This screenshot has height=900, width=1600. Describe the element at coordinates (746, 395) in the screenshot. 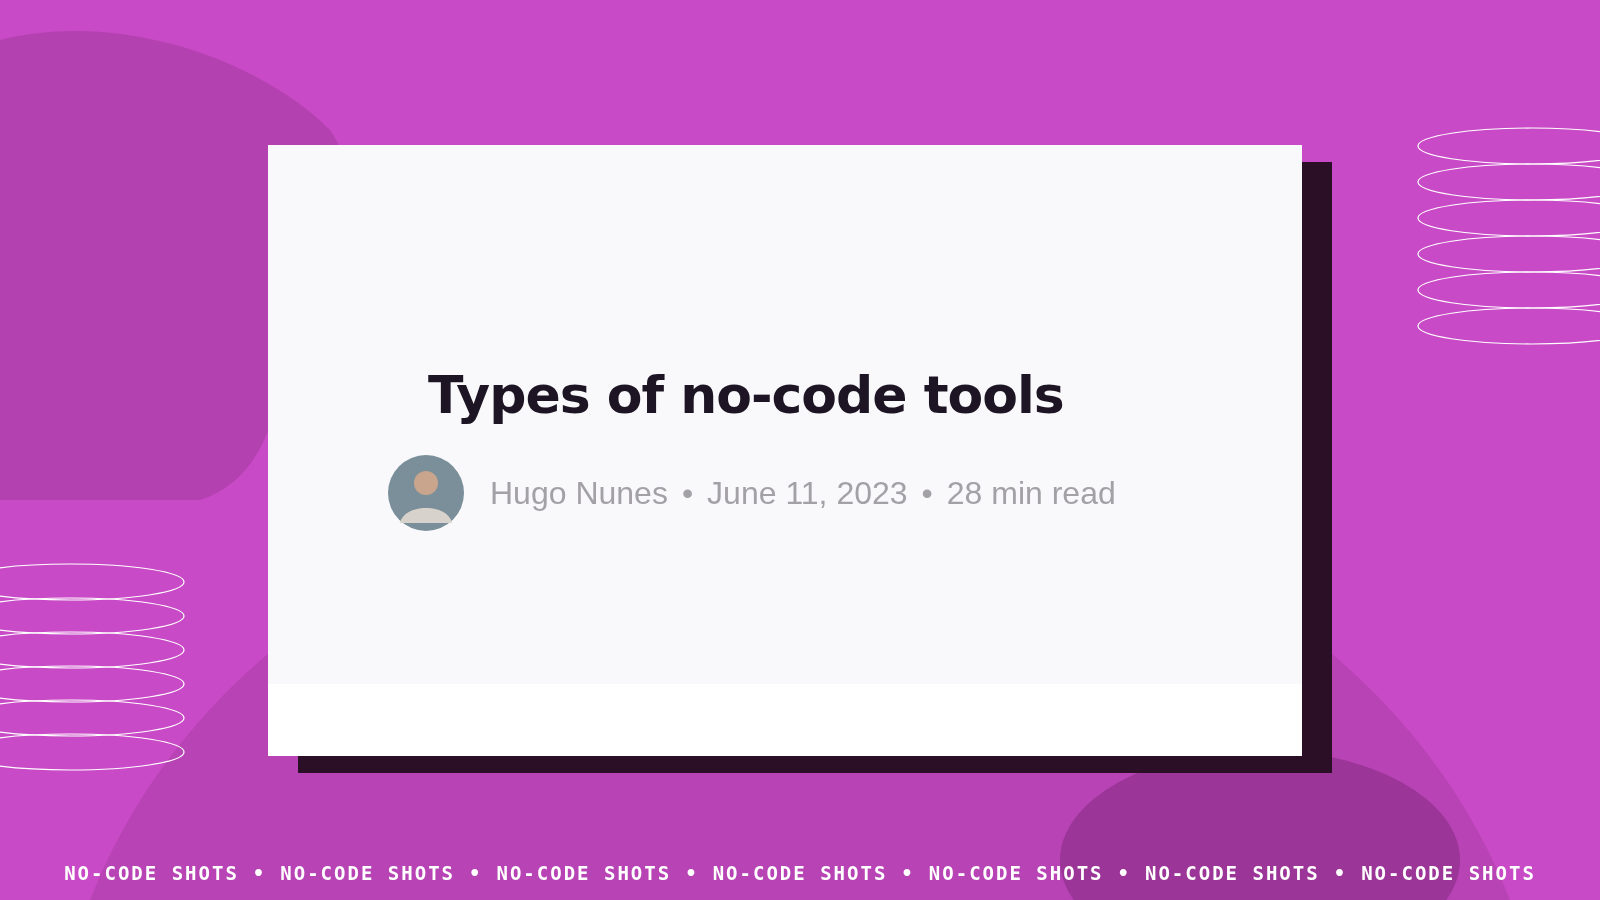

I see `article-title: Types of no-code tools` at that location.